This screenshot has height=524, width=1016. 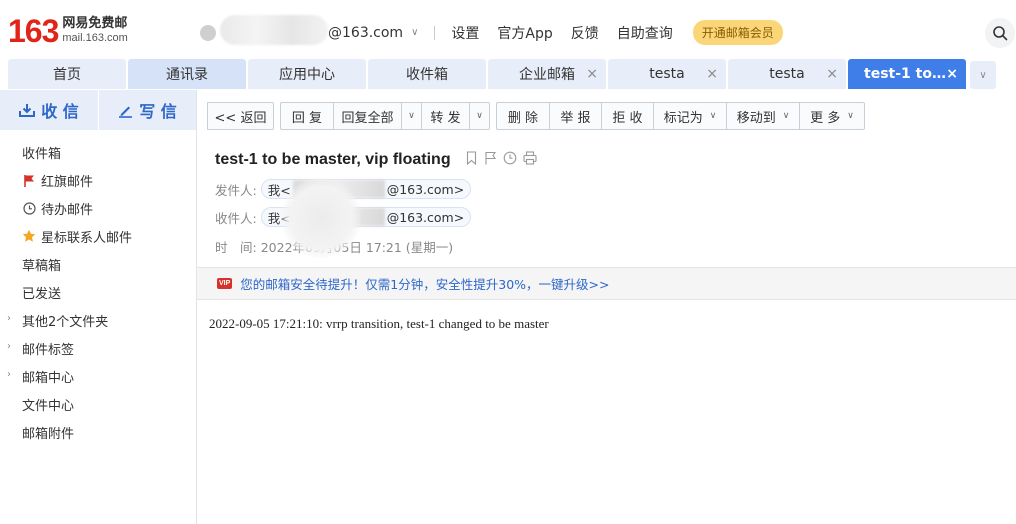 I want to click on sidebar-item-label: 已发送, so click(x=42, y=294).